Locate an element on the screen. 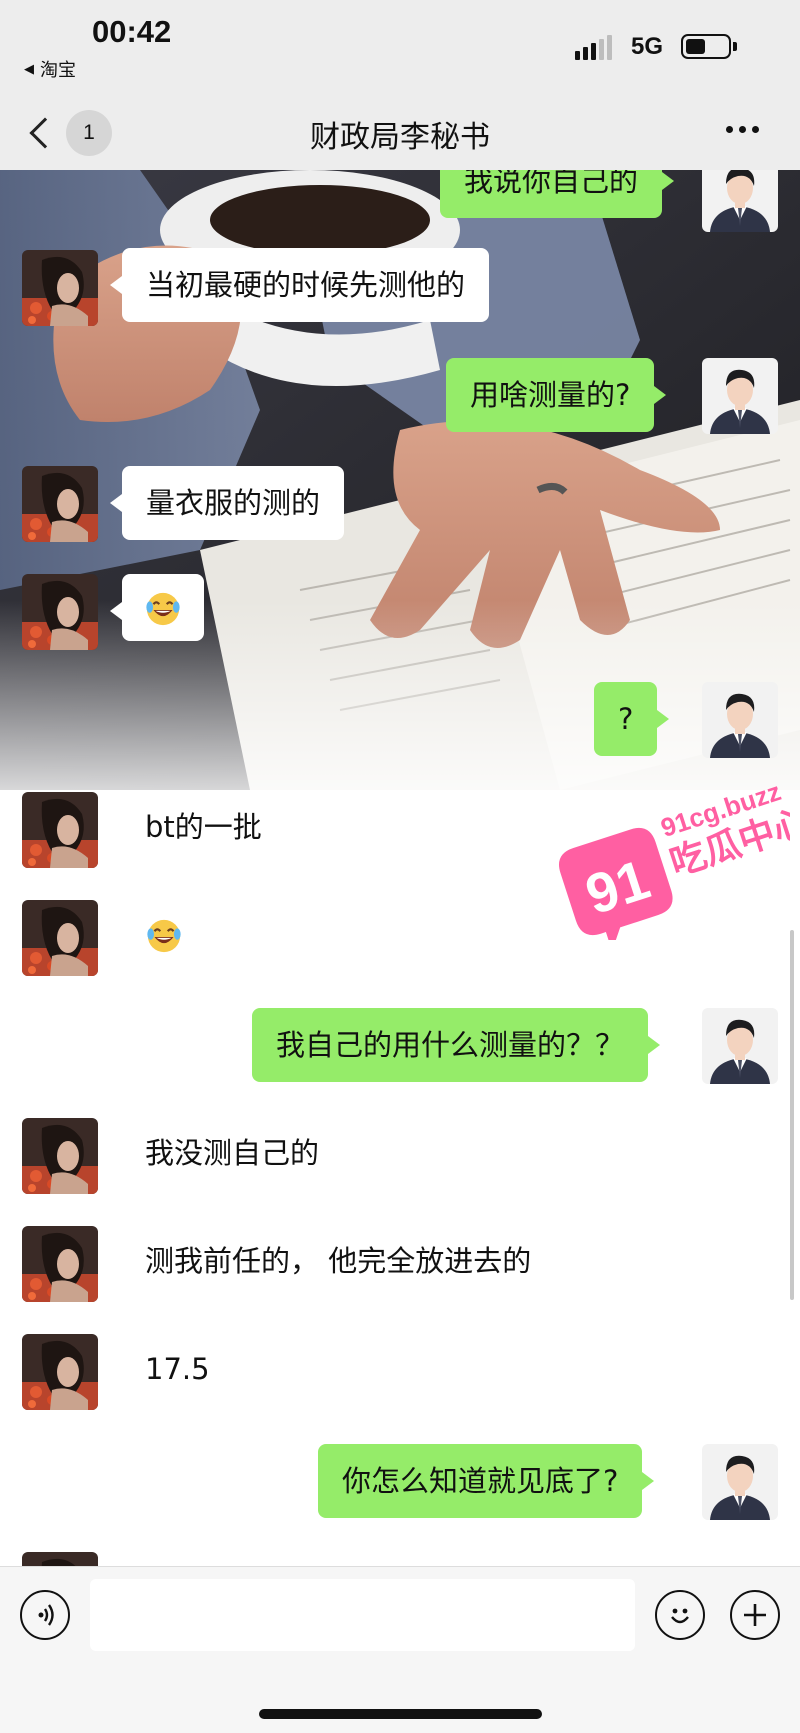  site-watermark: 91 91cg.buzz 吃瓜中心 is located at coordinates (674, 858).